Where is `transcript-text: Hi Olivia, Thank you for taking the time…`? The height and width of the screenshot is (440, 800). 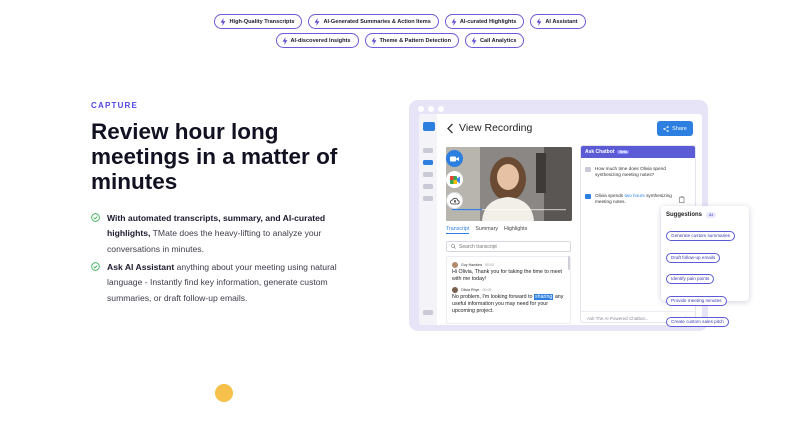
transcript-text: Hi Olivia, Thank you for taking the time… is located at coordinates (507, 275).